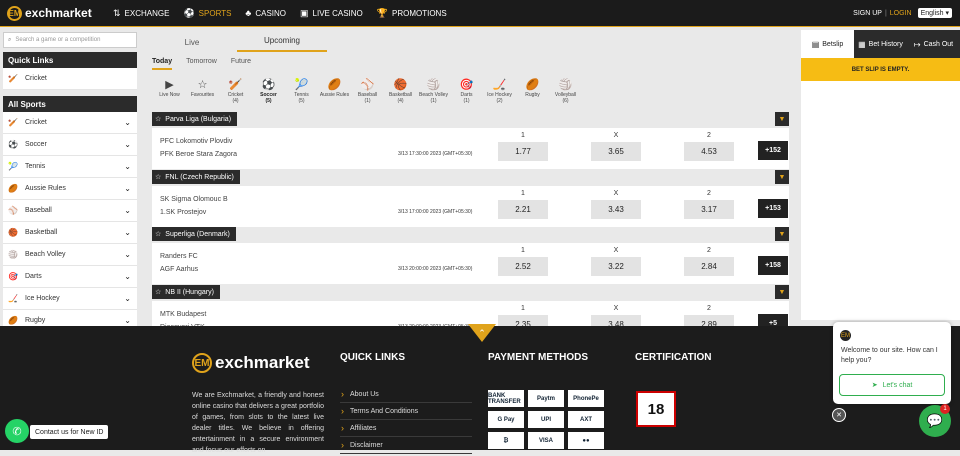  Describe the element at coordinates (367, 91) in the screenshot. I see `sport-filter-baseball: ⚾ Baseball (1)` at that location.